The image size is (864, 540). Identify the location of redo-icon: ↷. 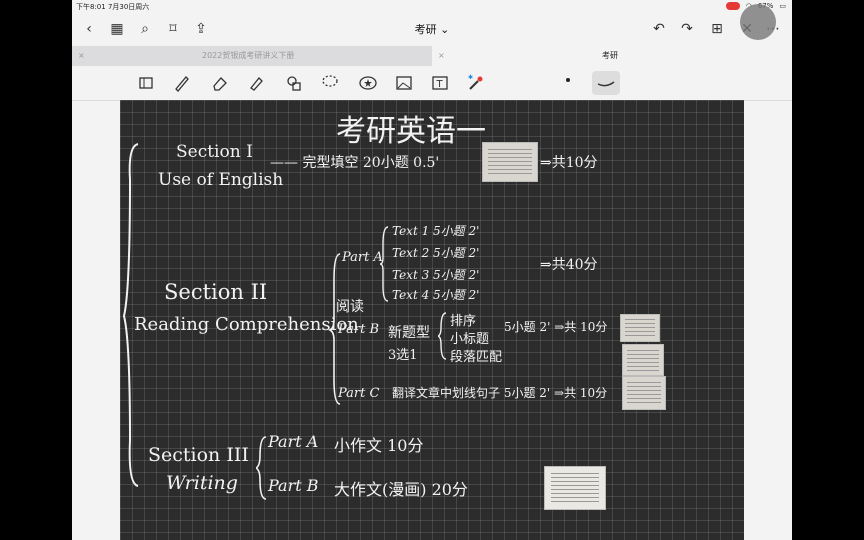
(687, 29).